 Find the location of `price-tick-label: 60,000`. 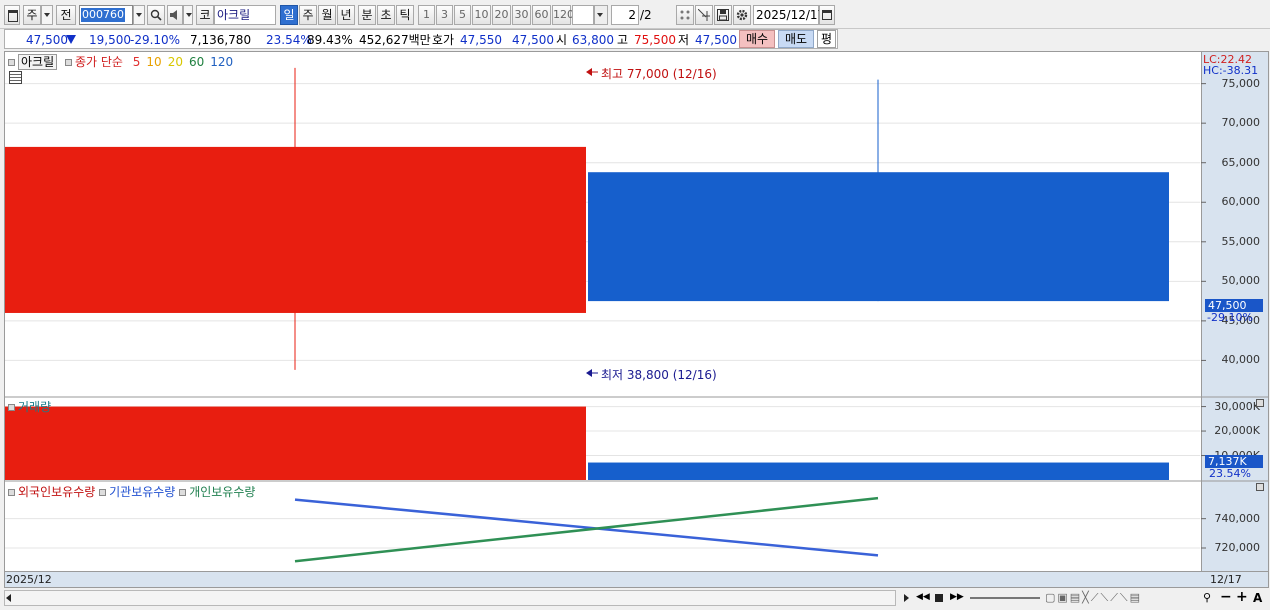

price-tick-label: 60,000 is located at coordinates (1241, 202).